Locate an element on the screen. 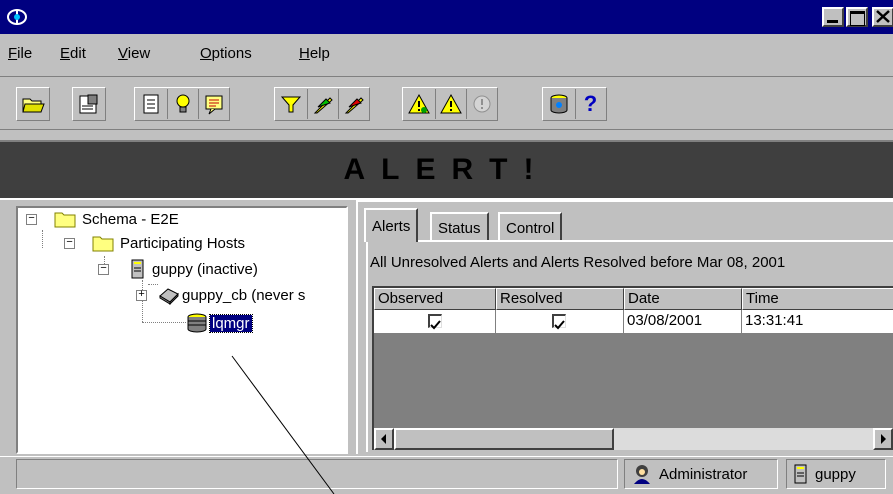  list-icon is located at coordinates (151, 104).